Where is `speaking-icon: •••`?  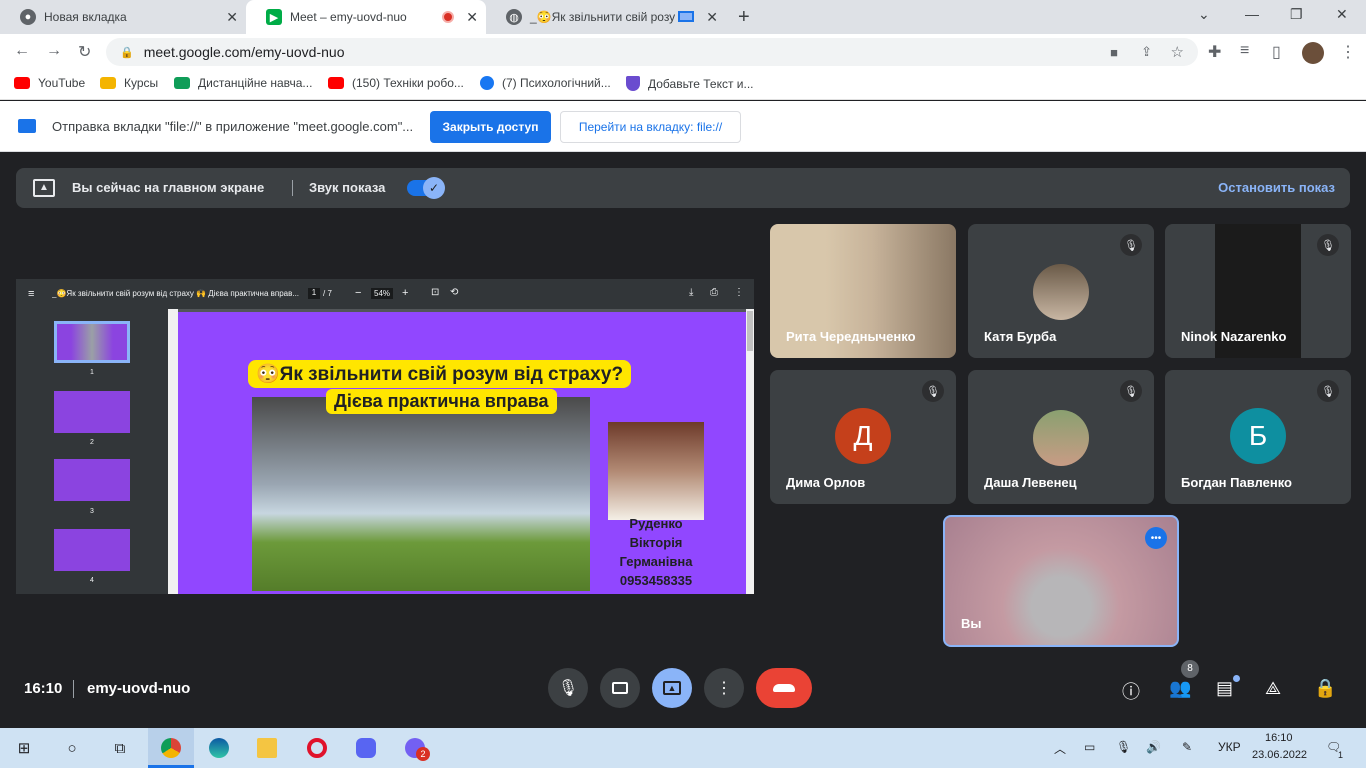
speaking-icon: ••• is located at coordinates (1156, 538).